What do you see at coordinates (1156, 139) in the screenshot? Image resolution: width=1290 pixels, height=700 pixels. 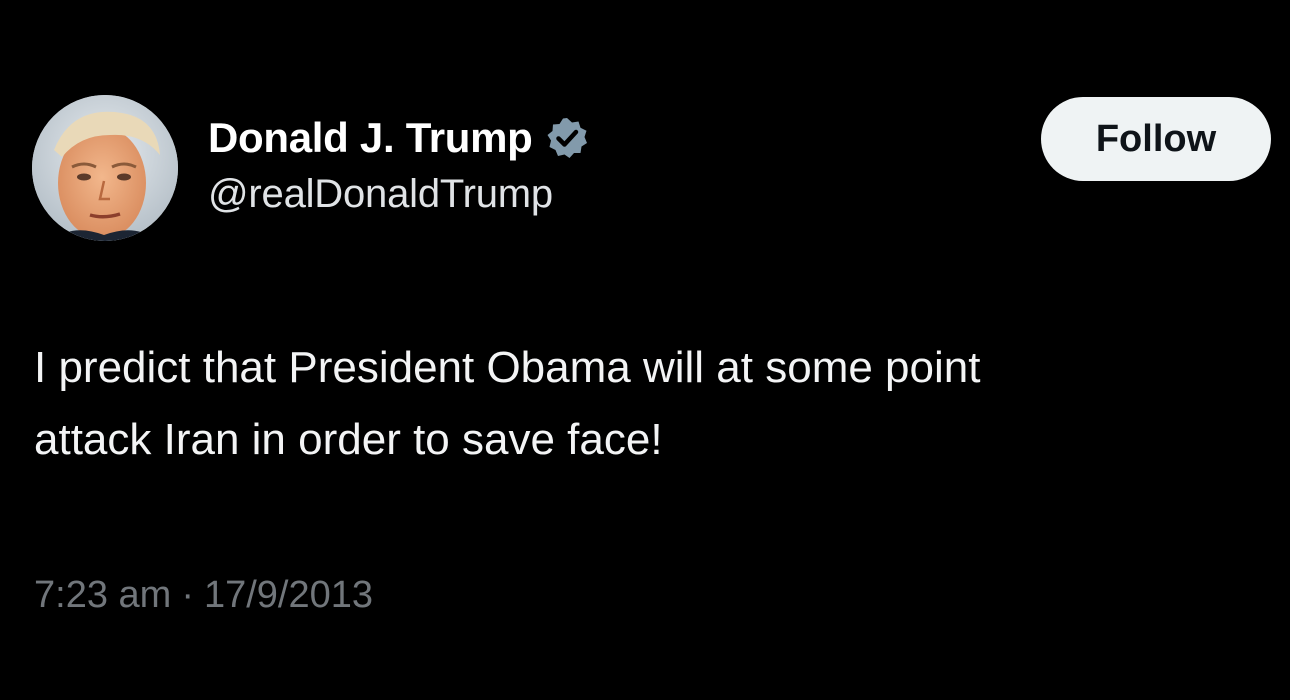 I see `follow-button: Follow` at bounding box center [1156, 139].